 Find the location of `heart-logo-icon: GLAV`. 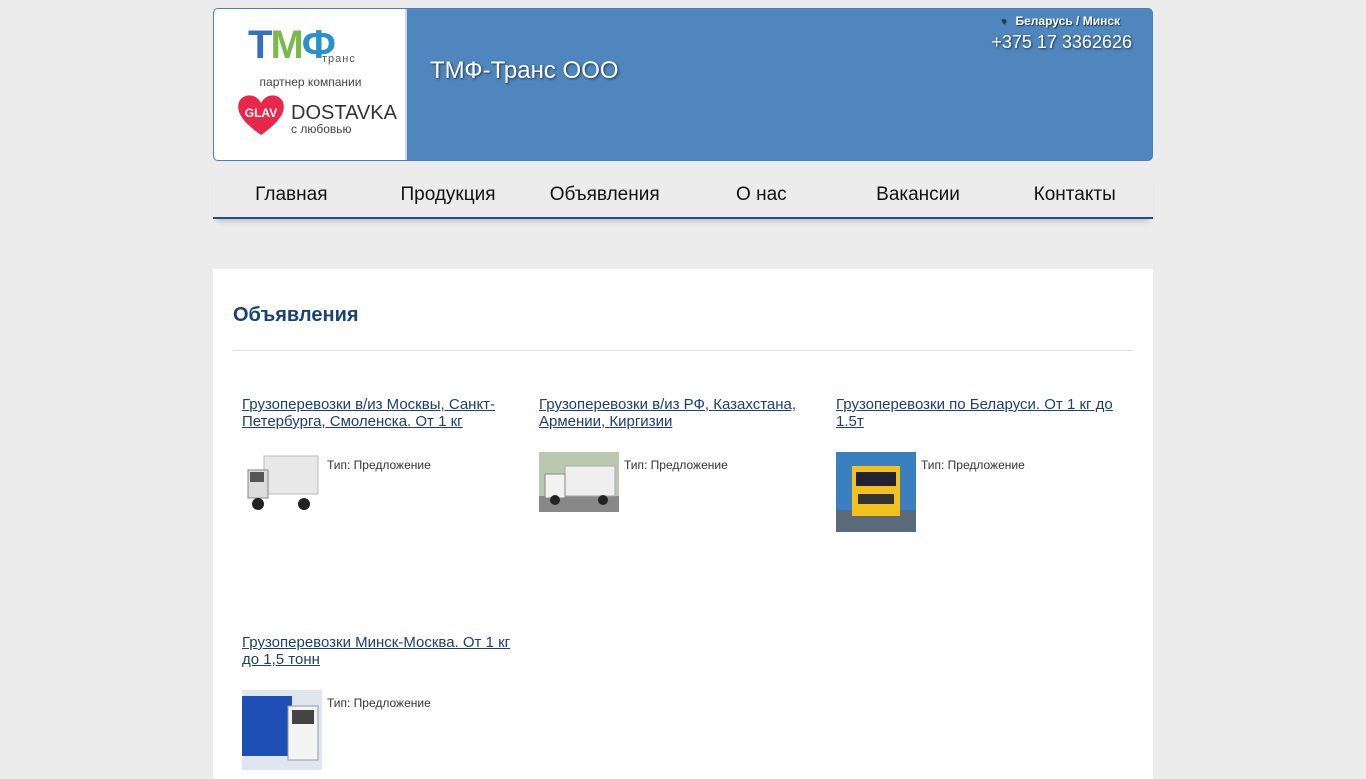

heart-logo-icon: GLAV is located at coordinates (261, 115).